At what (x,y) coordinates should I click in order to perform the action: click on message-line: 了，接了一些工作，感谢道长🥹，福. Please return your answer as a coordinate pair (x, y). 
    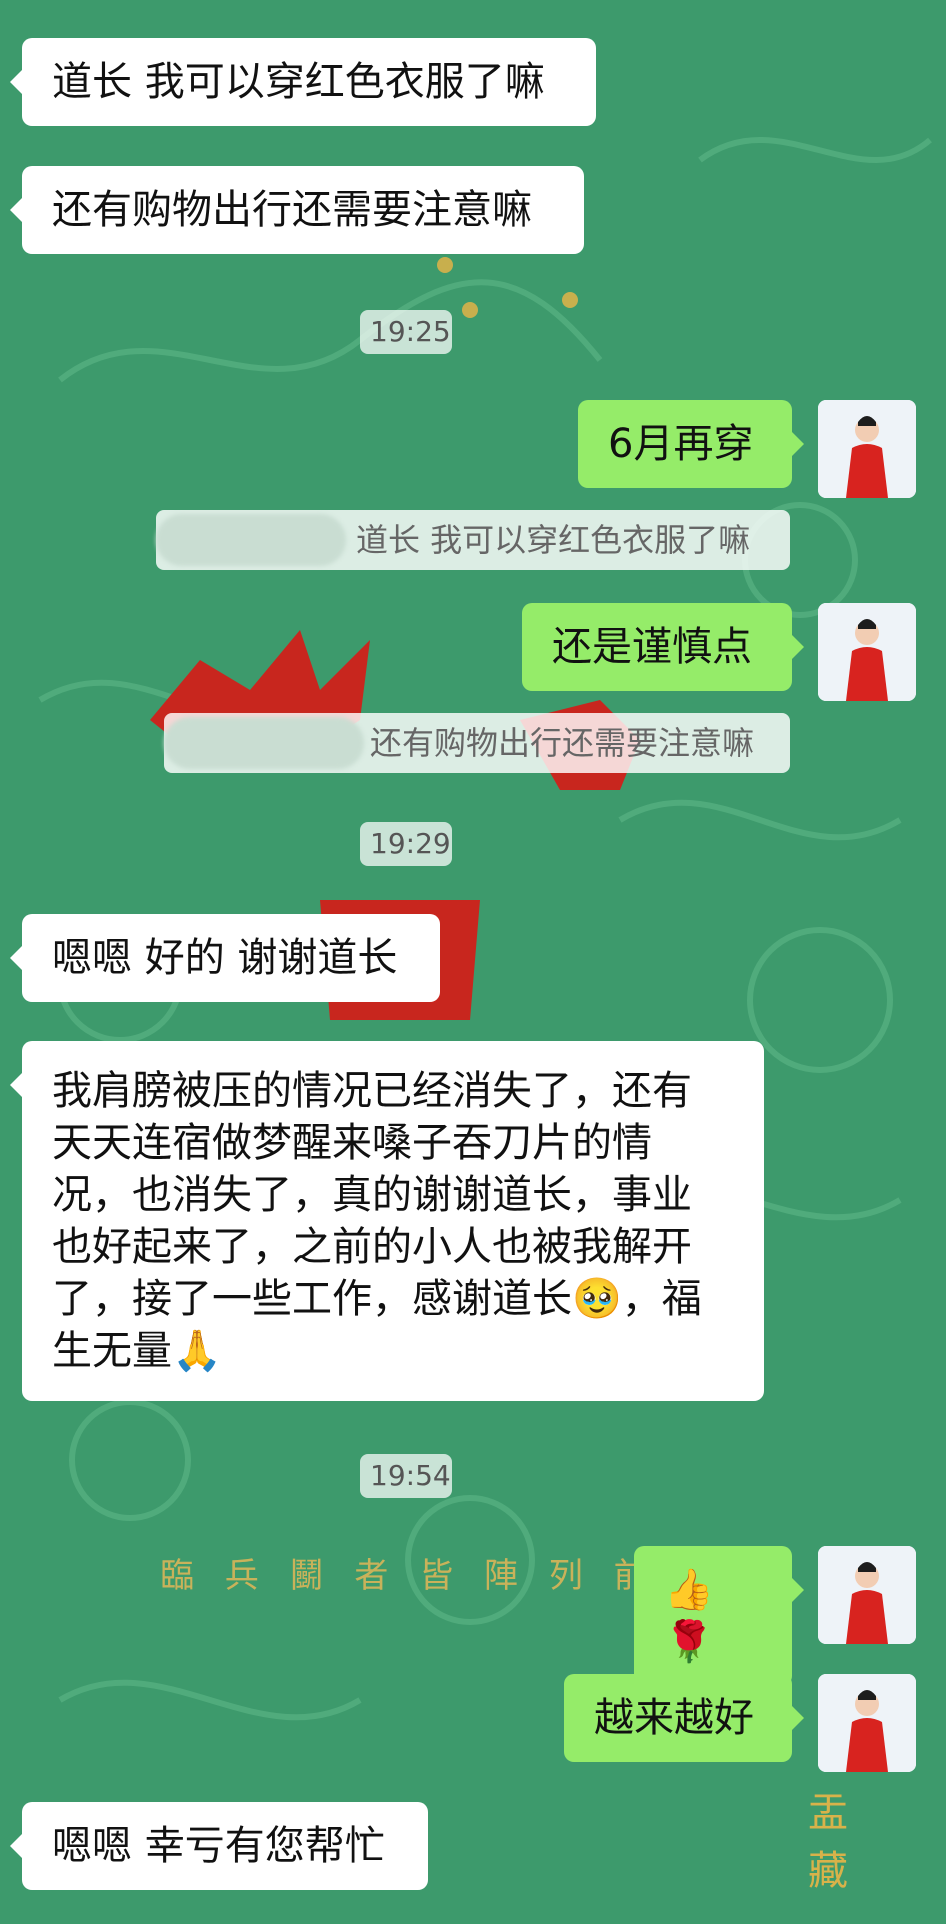
    Looking at the image, I should click on (393, 1299).